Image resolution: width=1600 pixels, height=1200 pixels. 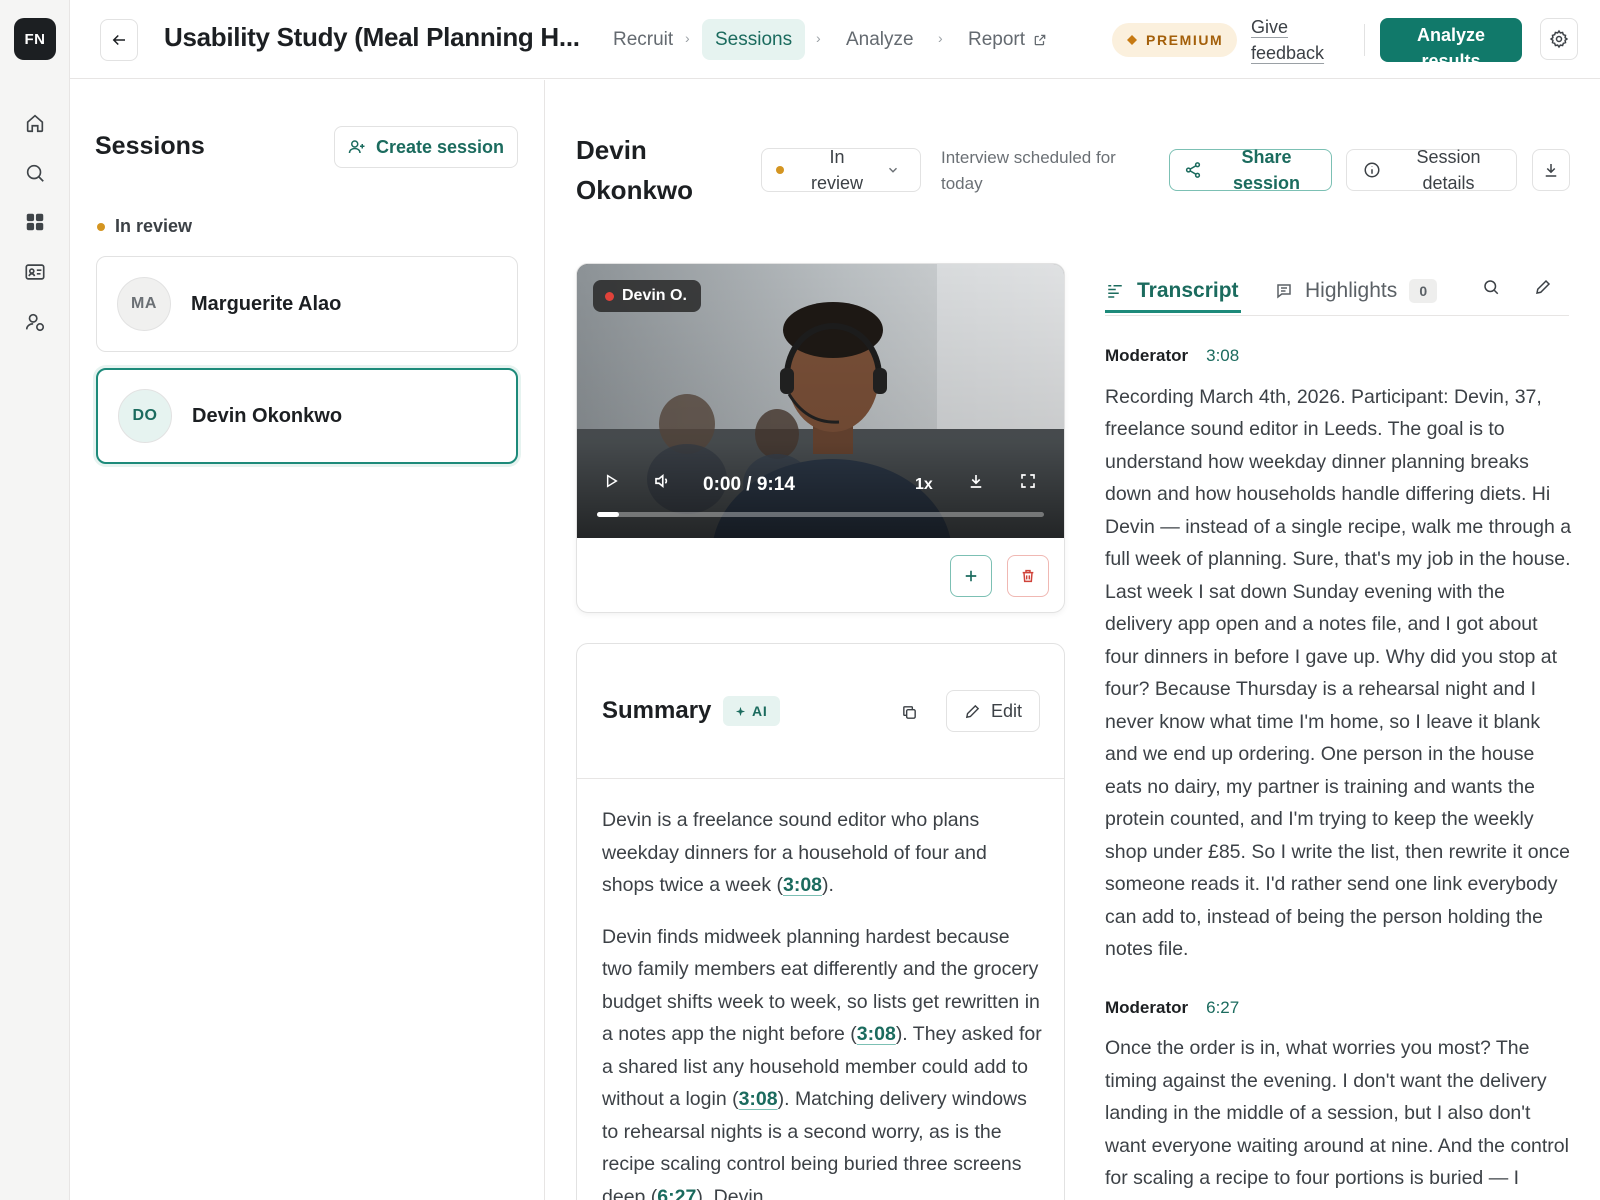 I want to click on edit-summary-button: Edit, so click(x=993, y=711).